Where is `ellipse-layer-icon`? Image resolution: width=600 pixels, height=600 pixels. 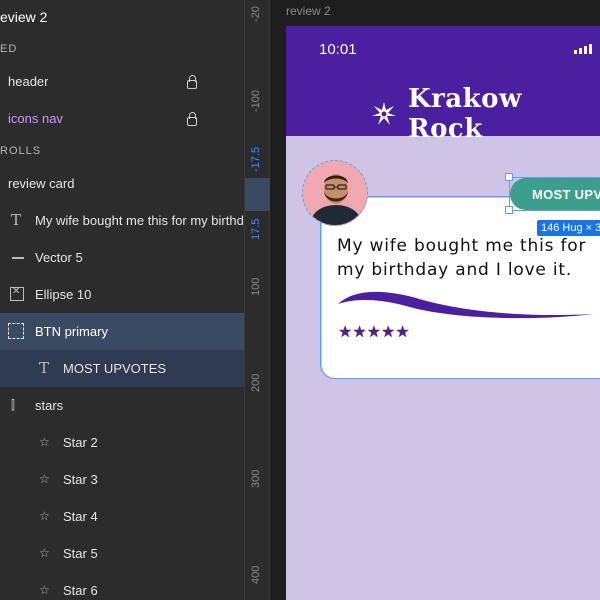 ellipse-layer-icon is located at coordinates (17, 293).